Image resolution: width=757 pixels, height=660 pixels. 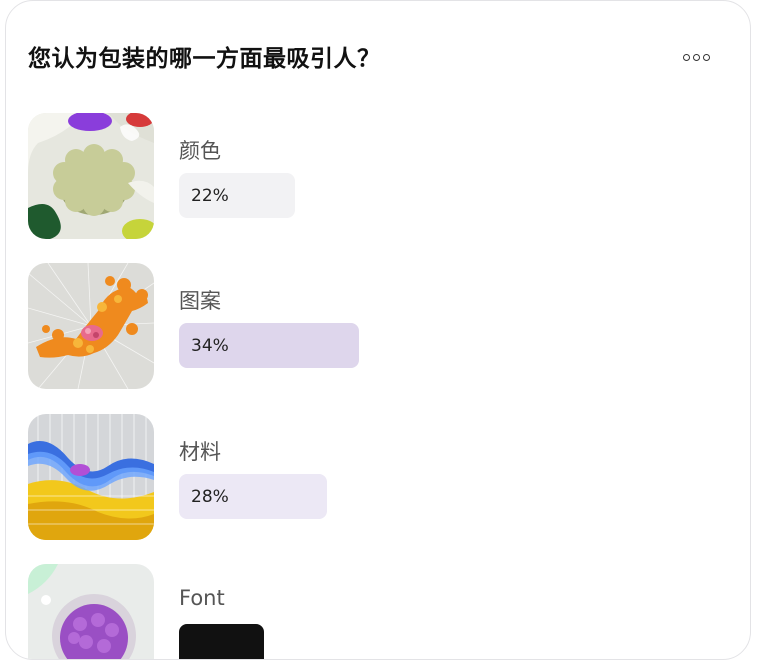 I want to click on more-options-button, so click(x=696, y=57).